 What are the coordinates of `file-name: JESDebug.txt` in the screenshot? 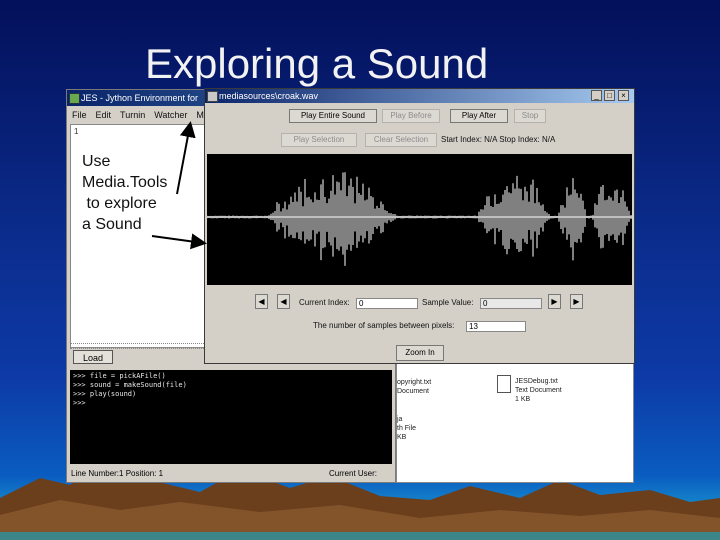 It's located at (536, 381).